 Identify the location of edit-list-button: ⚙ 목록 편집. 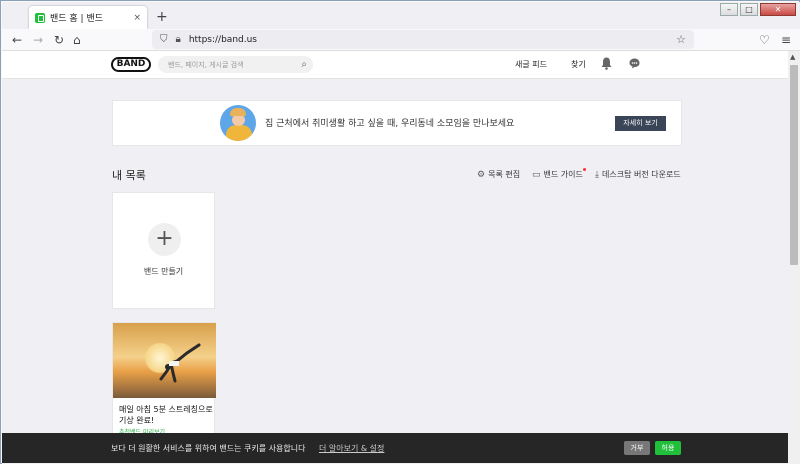
(498, 174).